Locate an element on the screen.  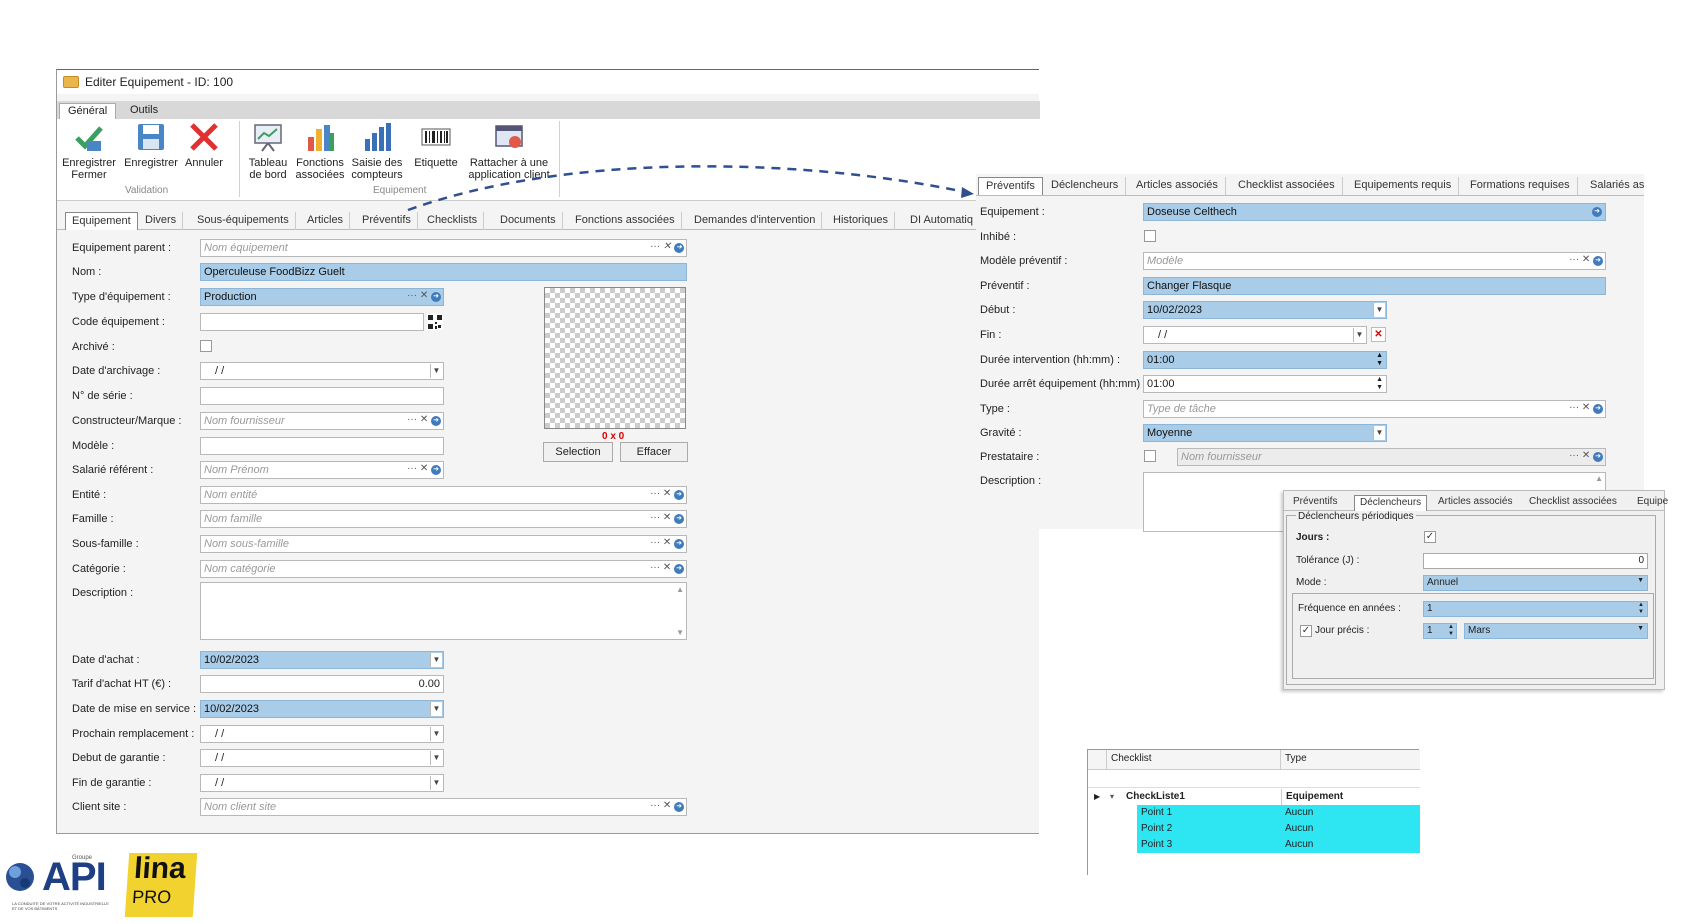
tab-articles: Articles is located at coordinates (326, 221).